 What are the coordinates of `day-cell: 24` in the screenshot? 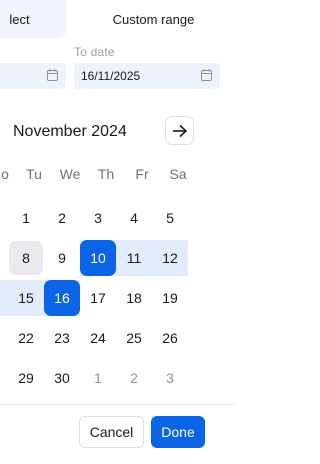 It's located at (98, 338).